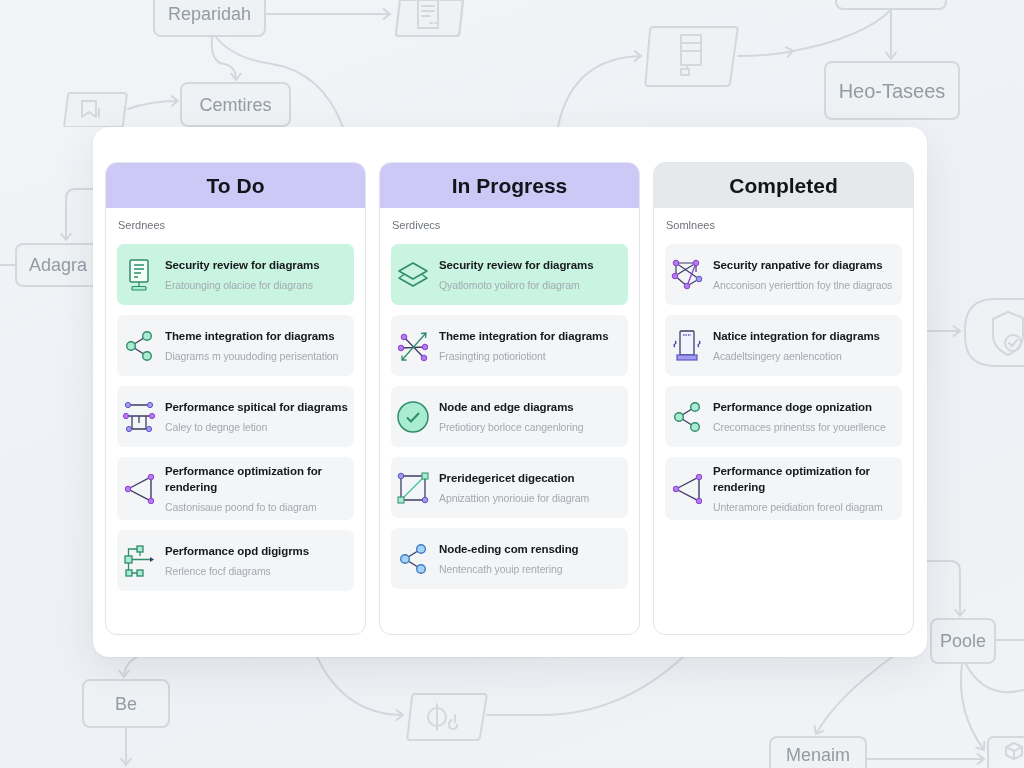 The image size is (1024, 768). Describe the element at coordinates (798, 265) in the screenshot. I see `task-title: Security ranpative for diagrams` at that location.